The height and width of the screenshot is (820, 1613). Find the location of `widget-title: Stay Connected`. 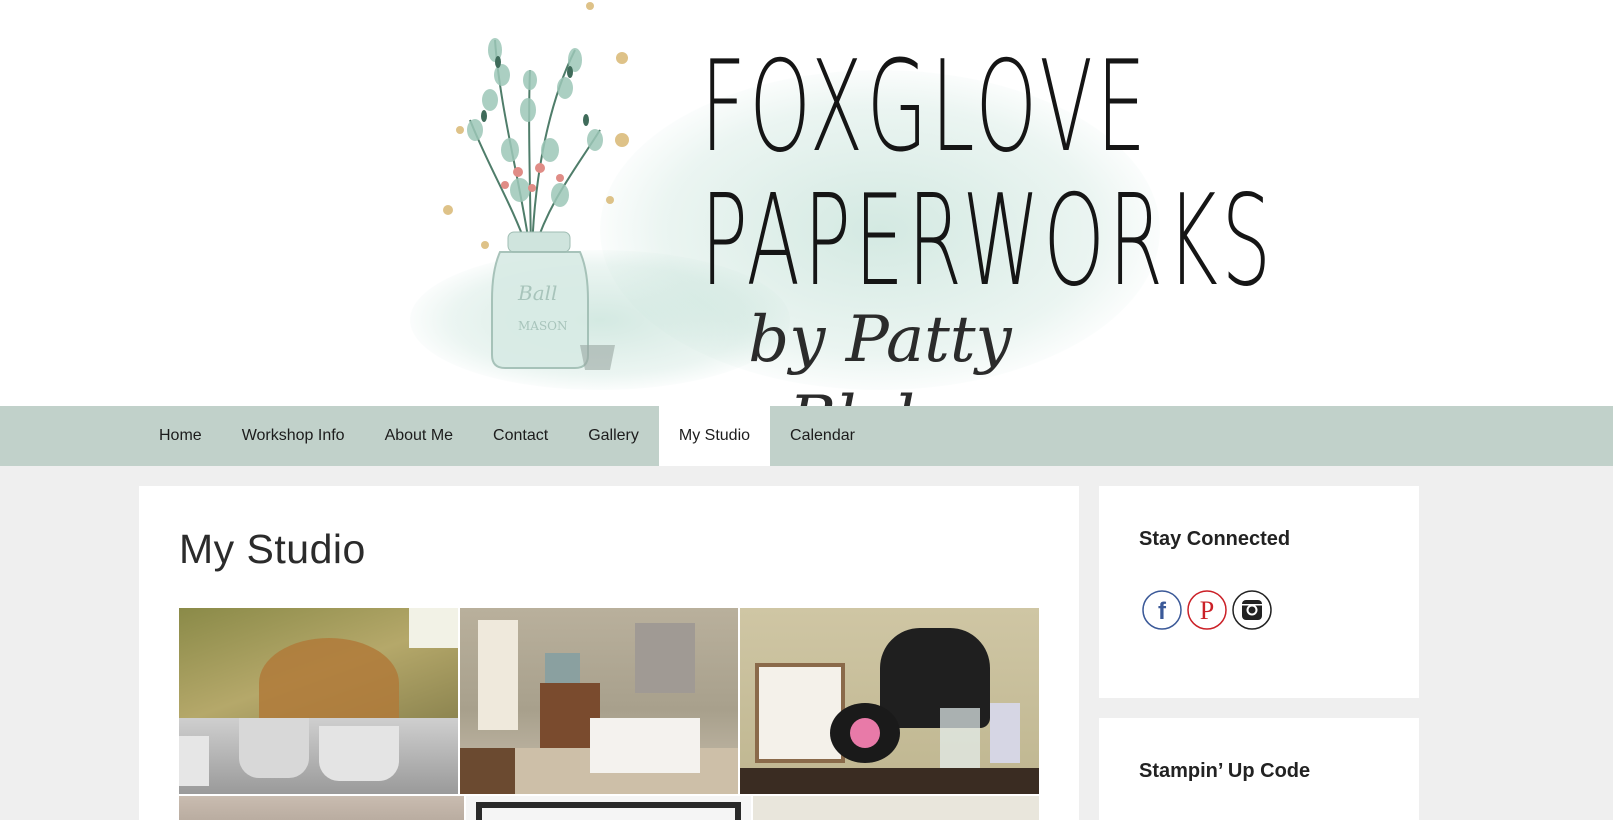

widget-title: Stay Connected is located at coordinates (1215, 539).